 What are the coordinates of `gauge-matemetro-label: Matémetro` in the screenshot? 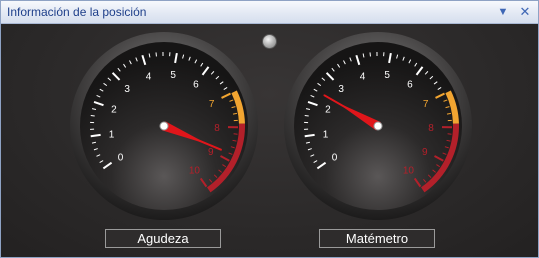 It's located at (377, 238).